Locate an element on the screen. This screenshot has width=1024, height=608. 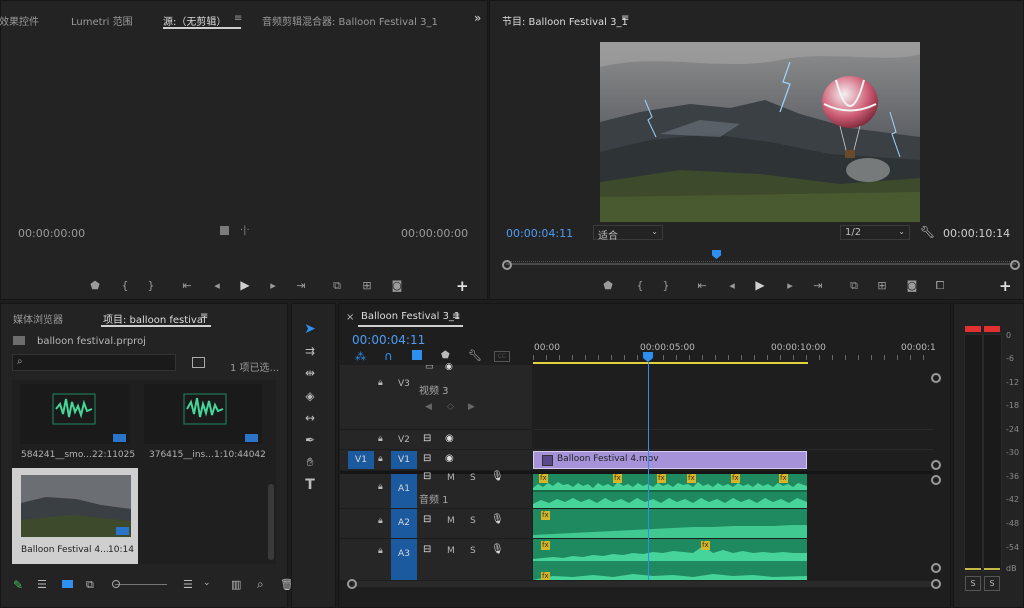
source-menu-icon: ≡ is located at coordinates (238, 18).